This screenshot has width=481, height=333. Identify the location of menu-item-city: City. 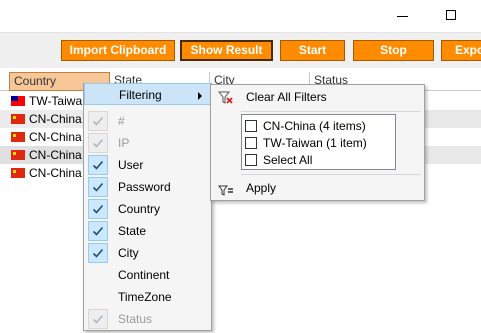
(147, 253).